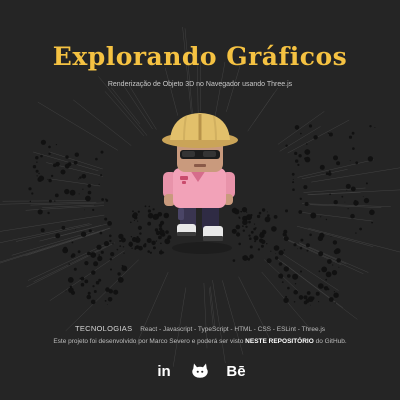  What do you see at coordinates (103, 328) in the screenshot?
I see `tech-label: TECNOLOGIAS` at bounding box center [103, 328].